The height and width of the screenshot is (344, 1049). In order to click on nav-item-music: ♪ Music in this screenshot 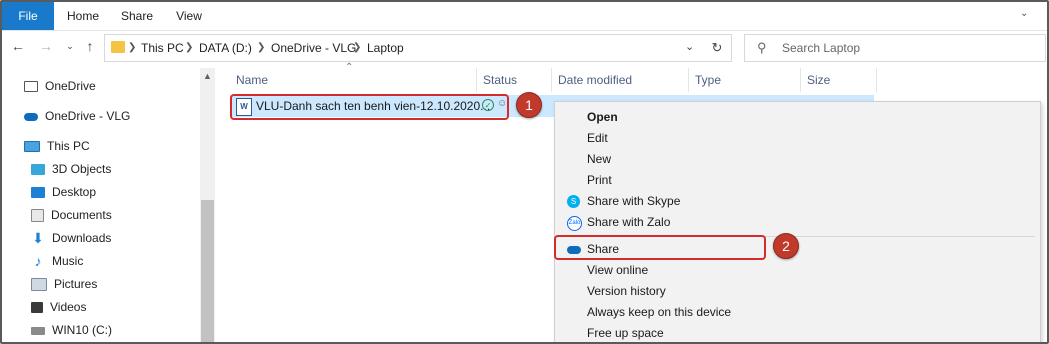, I will do `click(57, 261)`.